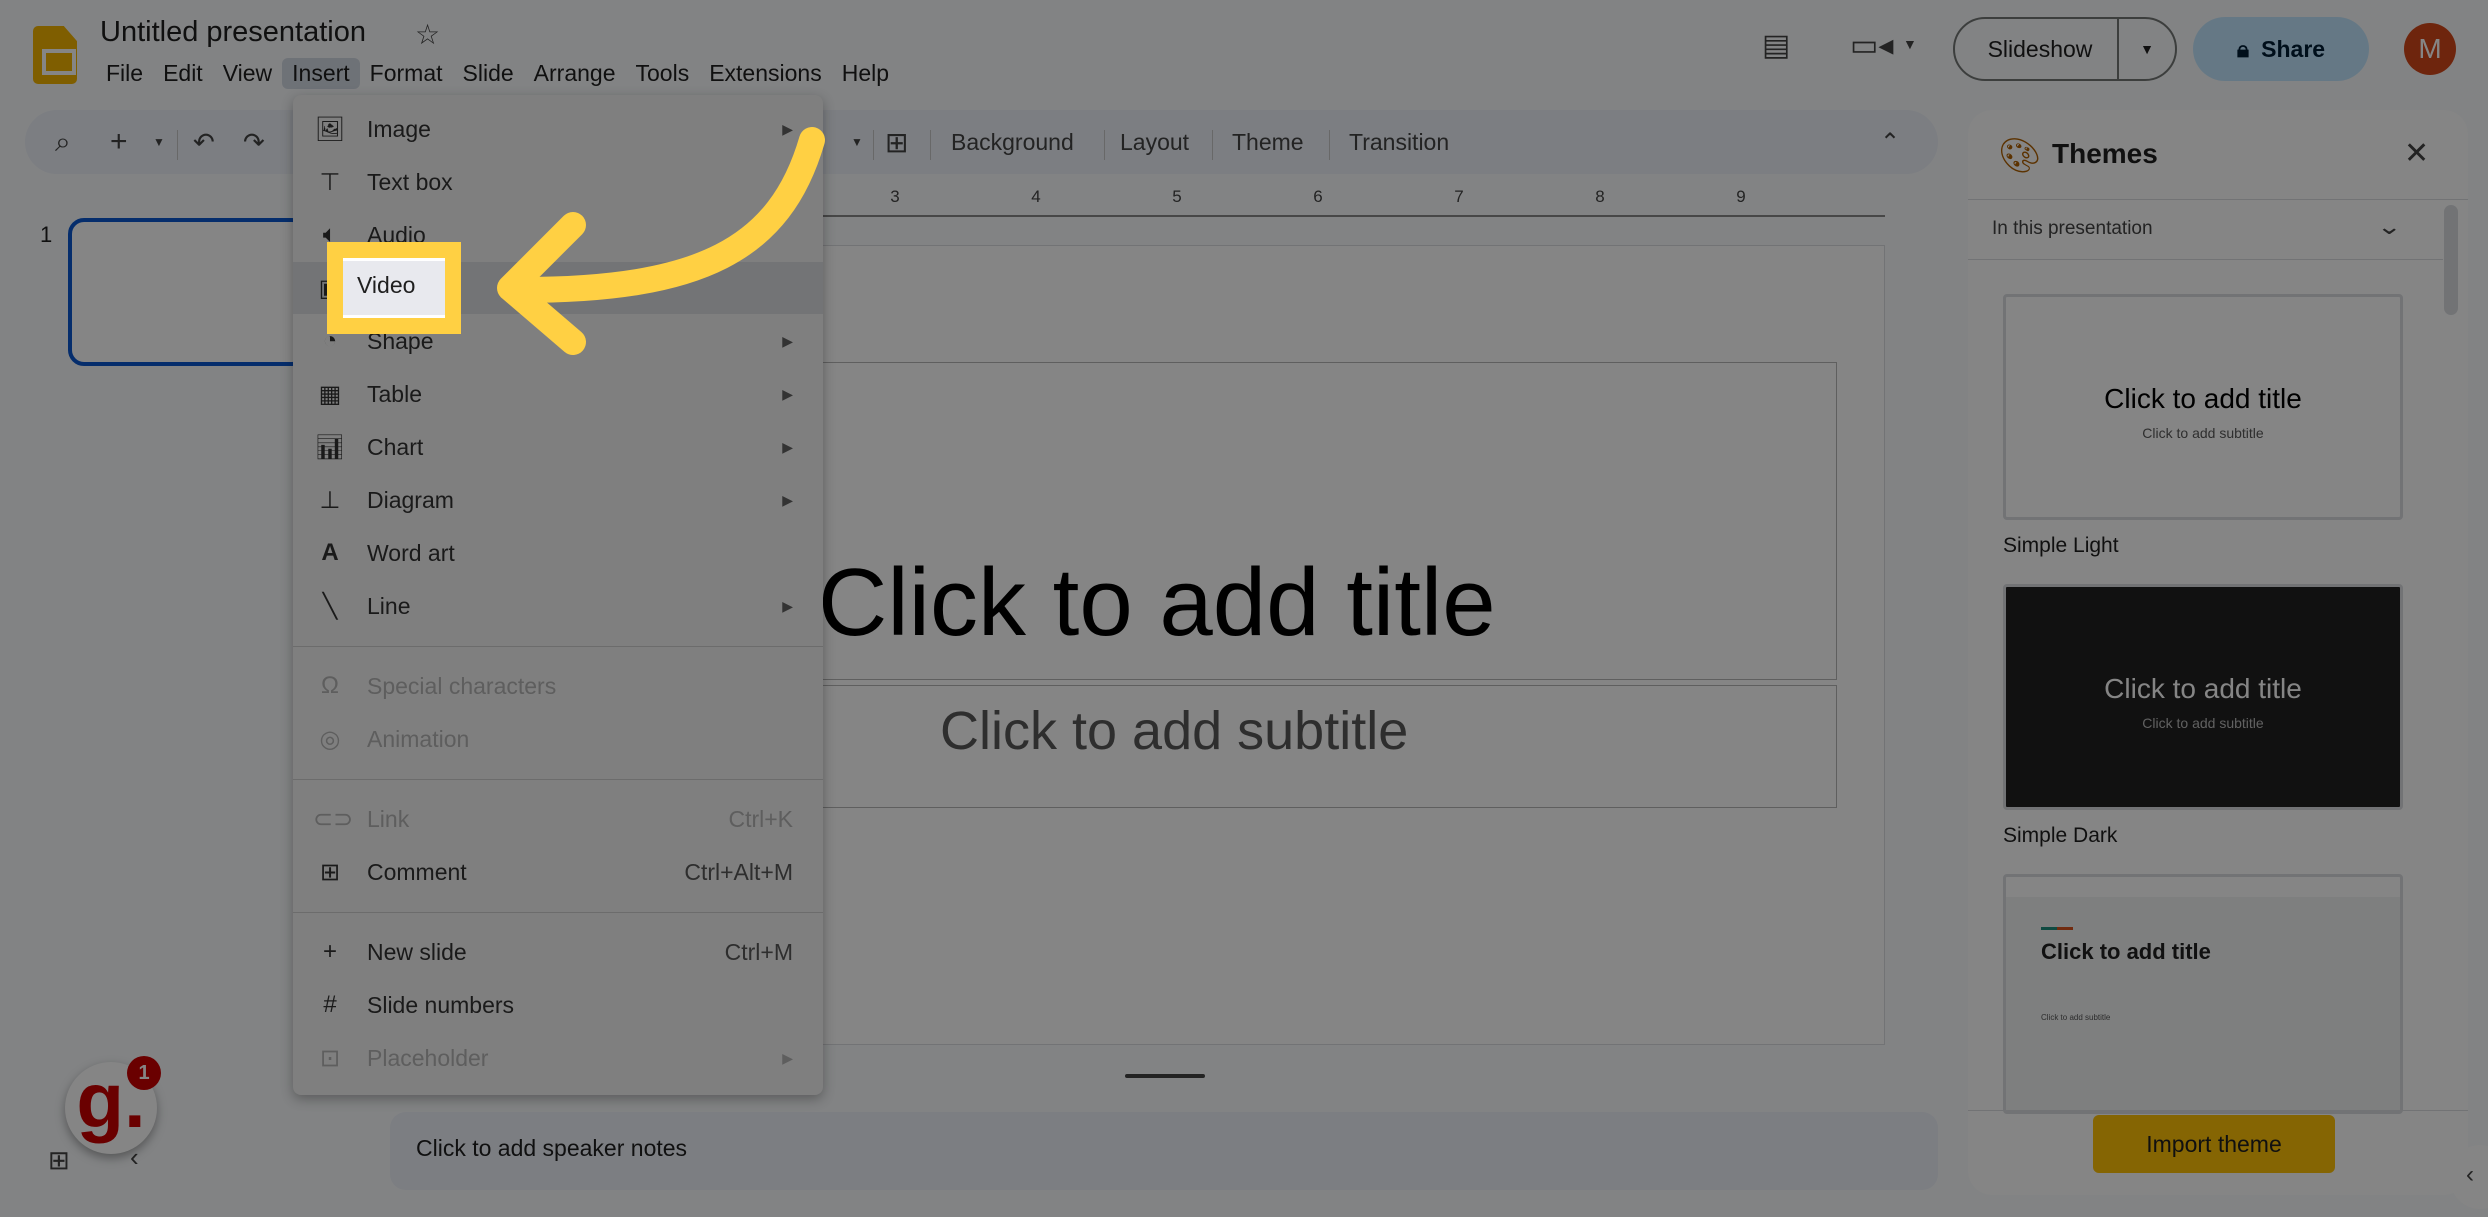  What do you see at coordinates (389, 605) in the screenshot?
I see `menu-item-label: Line` at bounding box center [389, 605].